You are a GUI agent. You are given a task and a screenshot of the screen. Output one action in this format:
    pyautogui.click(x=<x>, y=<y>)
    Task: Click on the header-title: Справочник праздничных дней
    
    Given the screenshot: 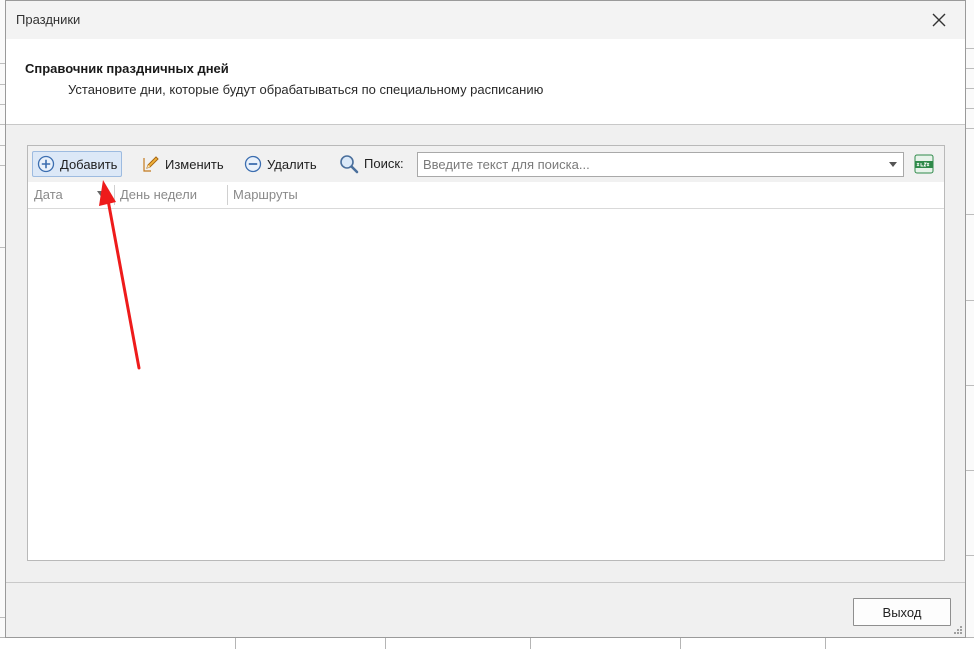 What is the action you would take?
    pyautogui.click(x=127, y=68)
    